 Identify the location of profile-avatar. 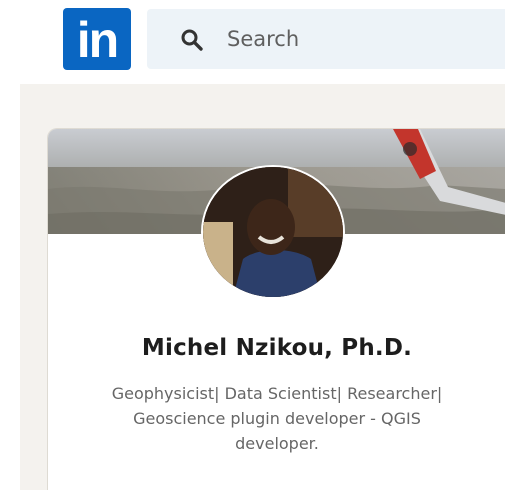
(273, 232).